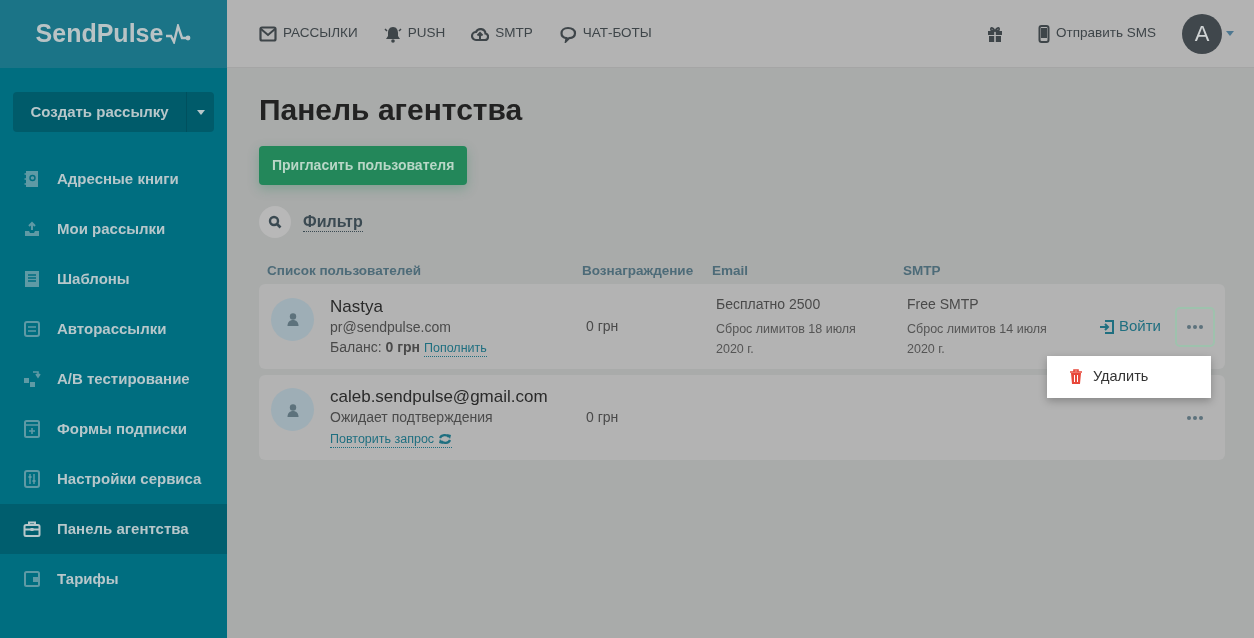 The height and width of the screenshot is (638, 1254). I want to click on template-icon, so click(32, 279).